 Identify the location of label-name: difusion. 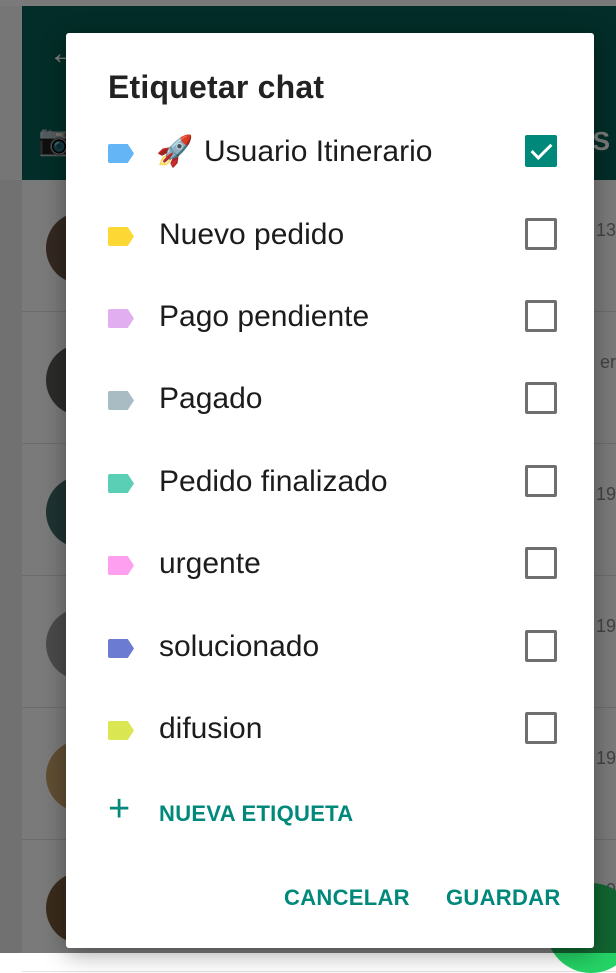
(211, 728).